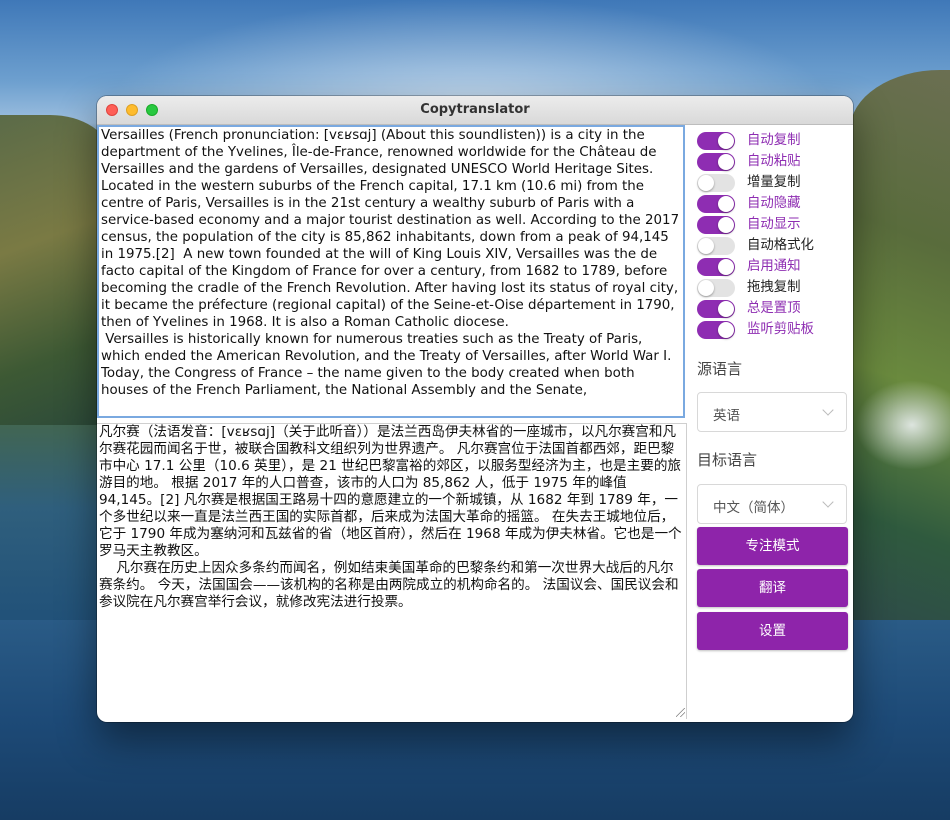 This screenshot has height=820, width=950. Describe the element at coordinates (780, 329) in the screenshot. I see `toggle-label: 监听剪贴板` at that location.